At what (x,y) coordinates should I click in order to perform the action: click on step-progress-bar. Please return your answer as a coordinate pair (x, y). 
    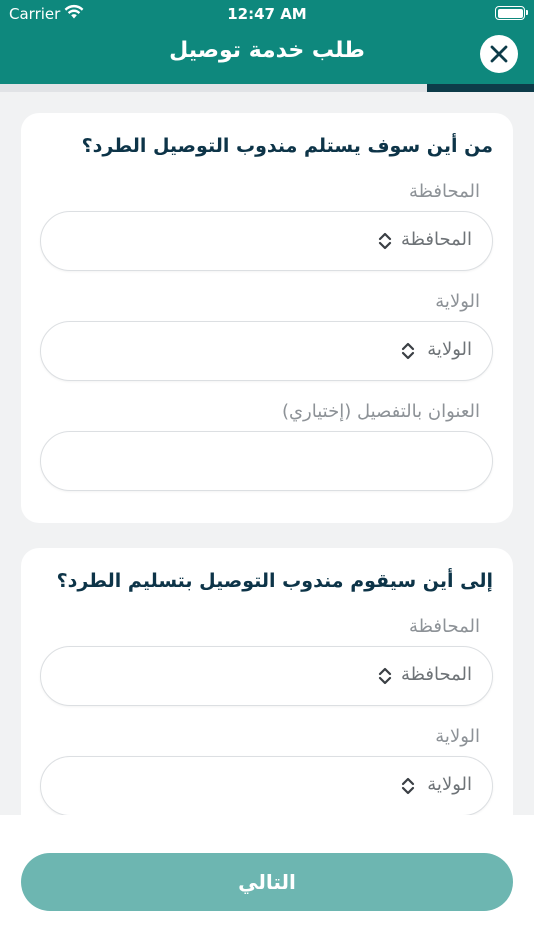
    Looking at the image, I should click on (267, 88).